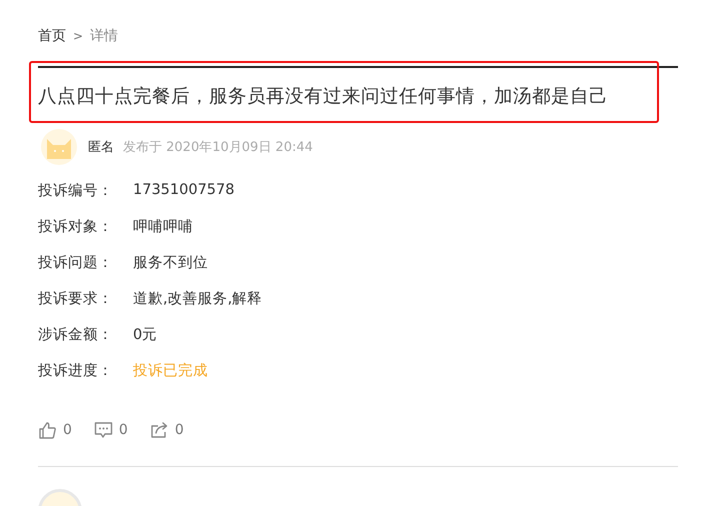 The image size is (704, 506). Describe the element at coordinates (183, 190) in the screenshot. I see `field-value: 17351007578` at that location.